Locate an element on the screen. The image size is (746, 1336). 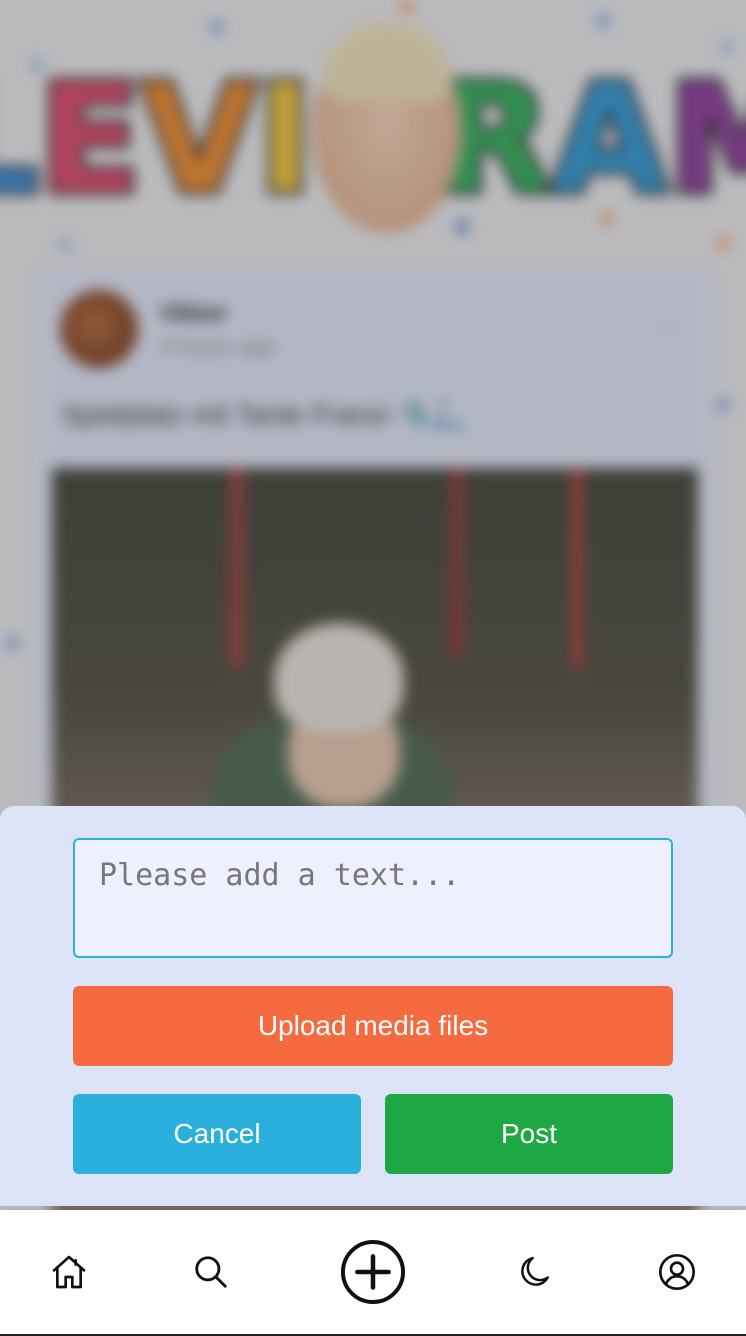
cancel-label: Cancel is located at coordinates (217, 1133).